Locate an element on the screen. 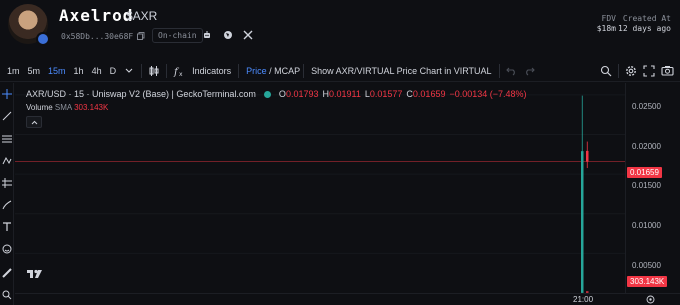 The image size is (680, 305). interval-dropdown is located at coordinates (129, 71).